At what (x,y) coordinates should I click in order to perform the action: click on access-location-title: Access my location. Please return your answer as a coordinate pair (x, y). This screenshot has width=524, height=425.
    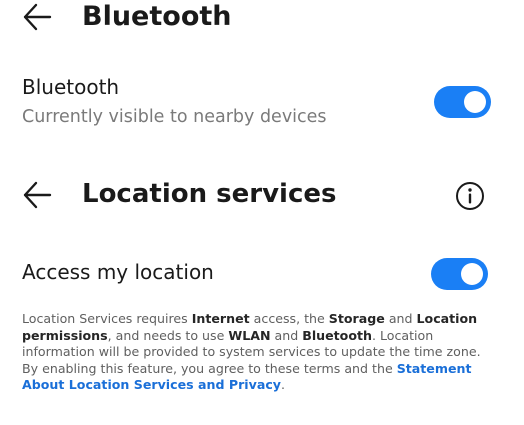
    Looking at the image, I should click on (118, 272).